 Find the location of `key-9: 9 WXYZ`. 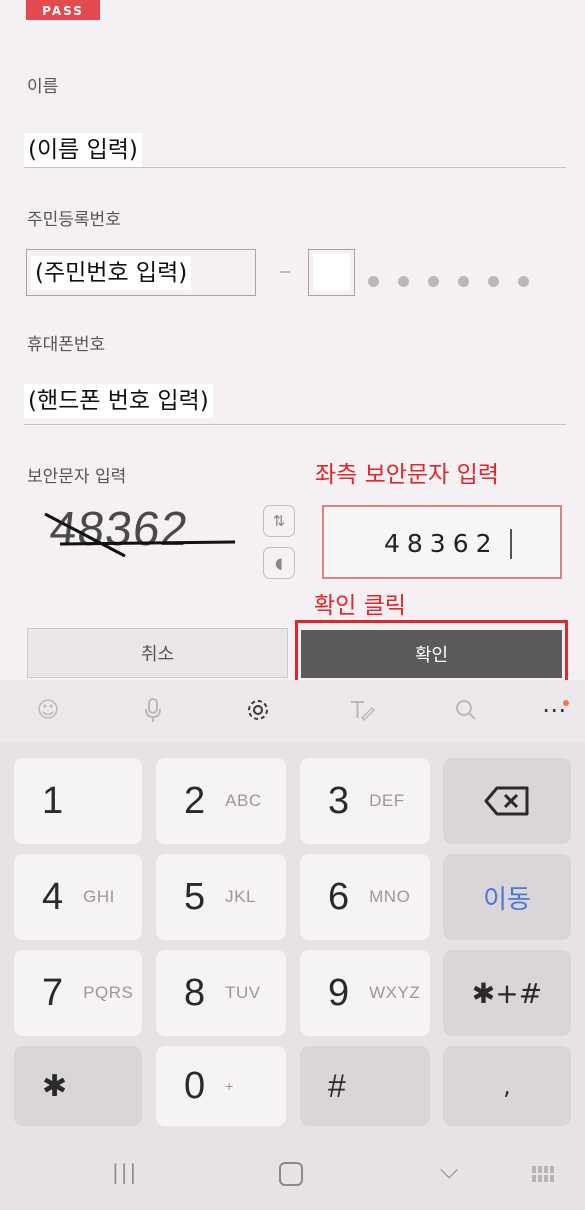

key-9: 9 WXYZ is located at coordinates (365, 993).